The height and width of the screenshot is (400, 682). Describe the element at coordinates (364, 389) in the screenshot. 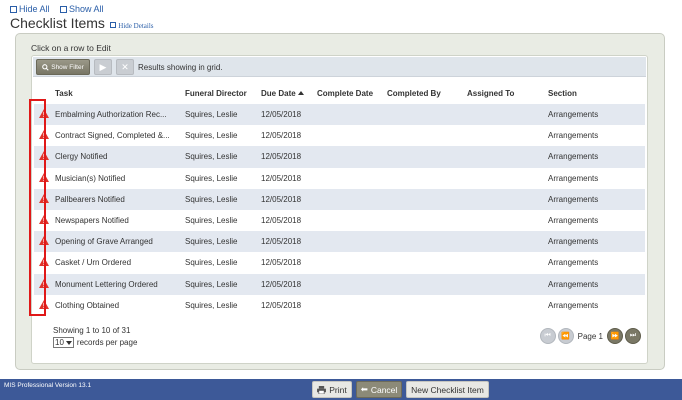

I see `arrow-left-icon: ⬅` at that location.